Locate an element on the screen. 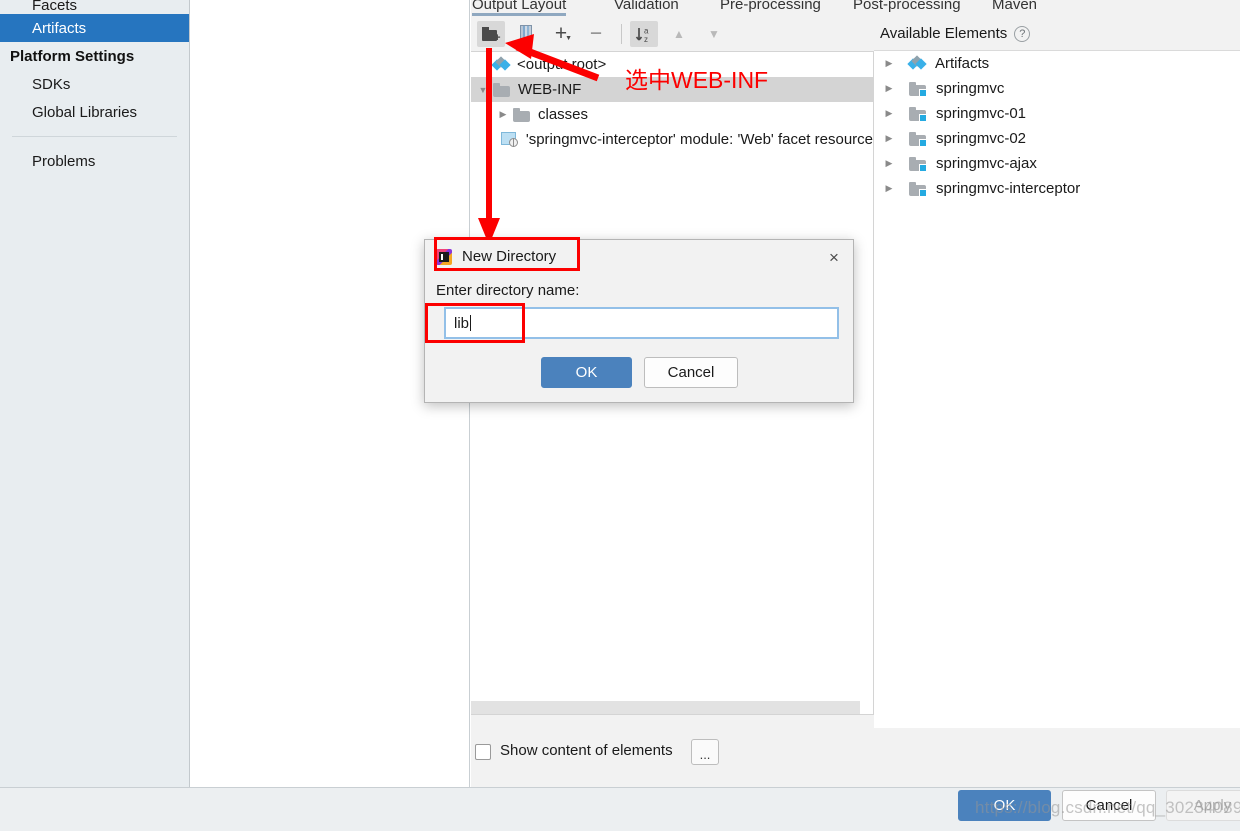 The width and height of the screenshot is (1240, 831). directory-name-value: lib is located at coordinates (462, 323).